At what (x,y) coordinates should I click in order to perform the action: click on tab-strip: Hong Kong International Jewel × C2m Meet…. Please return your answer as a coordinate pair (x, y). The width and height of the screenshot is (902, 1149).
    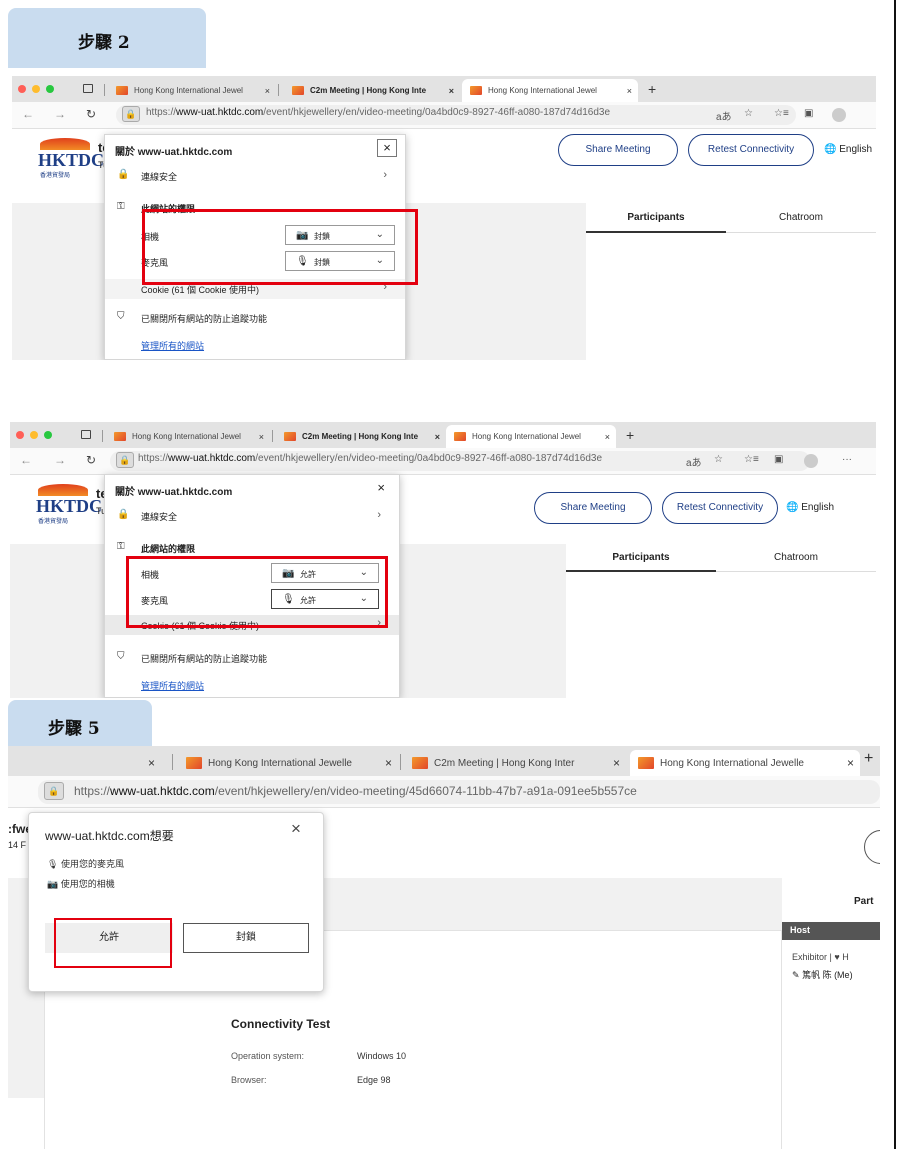
    Looking at the image, I should click on (443, 435).